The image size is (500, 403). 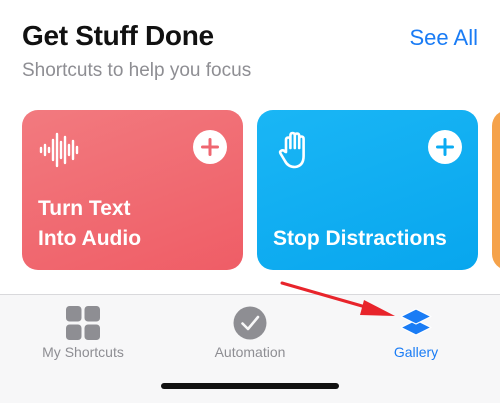 What do you see at coordinates (83, 323) in the screenshot?
I see `grid-icon` at bounding box center [83, 323].